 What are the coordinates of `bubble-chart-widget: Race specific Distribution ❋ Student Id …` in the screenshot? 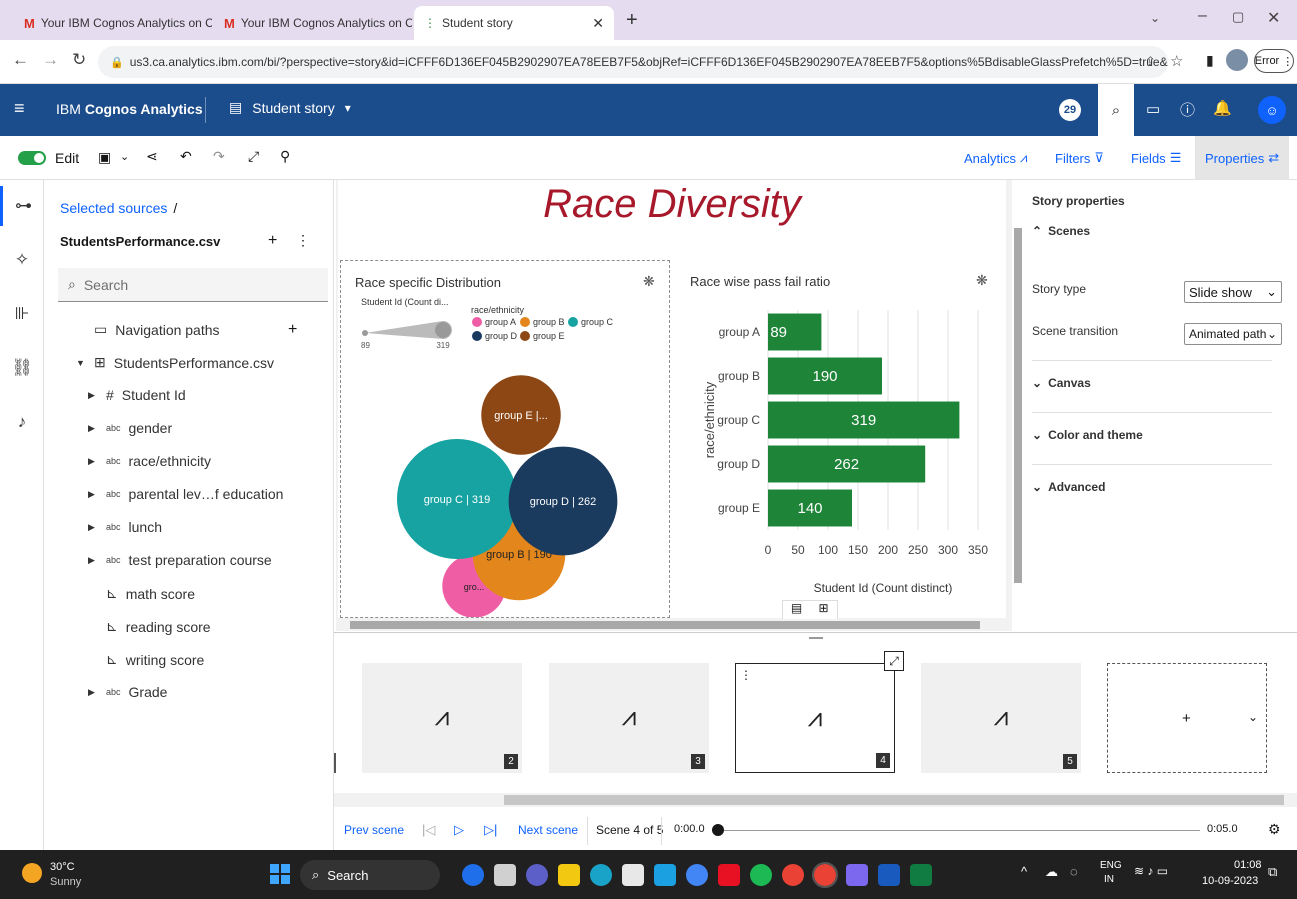 It's located at (505, 439).